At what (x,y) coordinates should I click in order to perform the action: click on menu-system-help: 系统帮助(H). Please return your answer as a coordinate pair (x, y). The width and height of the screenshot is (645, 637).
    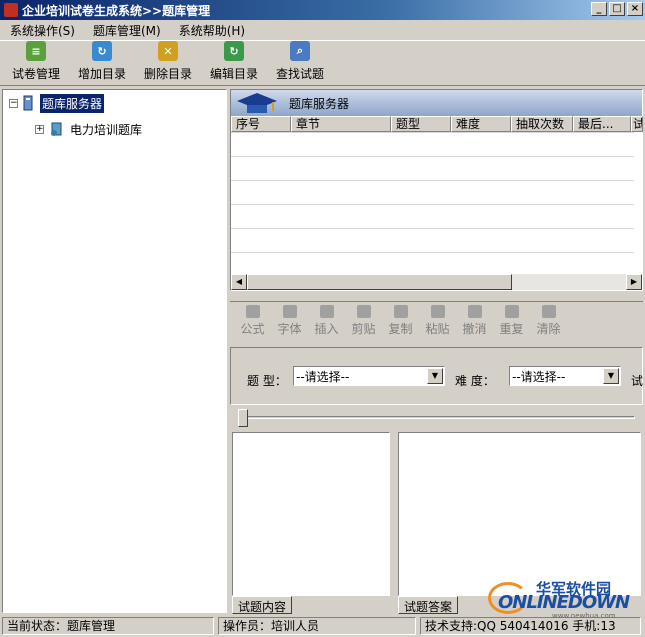
    Looking at the image, I should click on (212, 30).